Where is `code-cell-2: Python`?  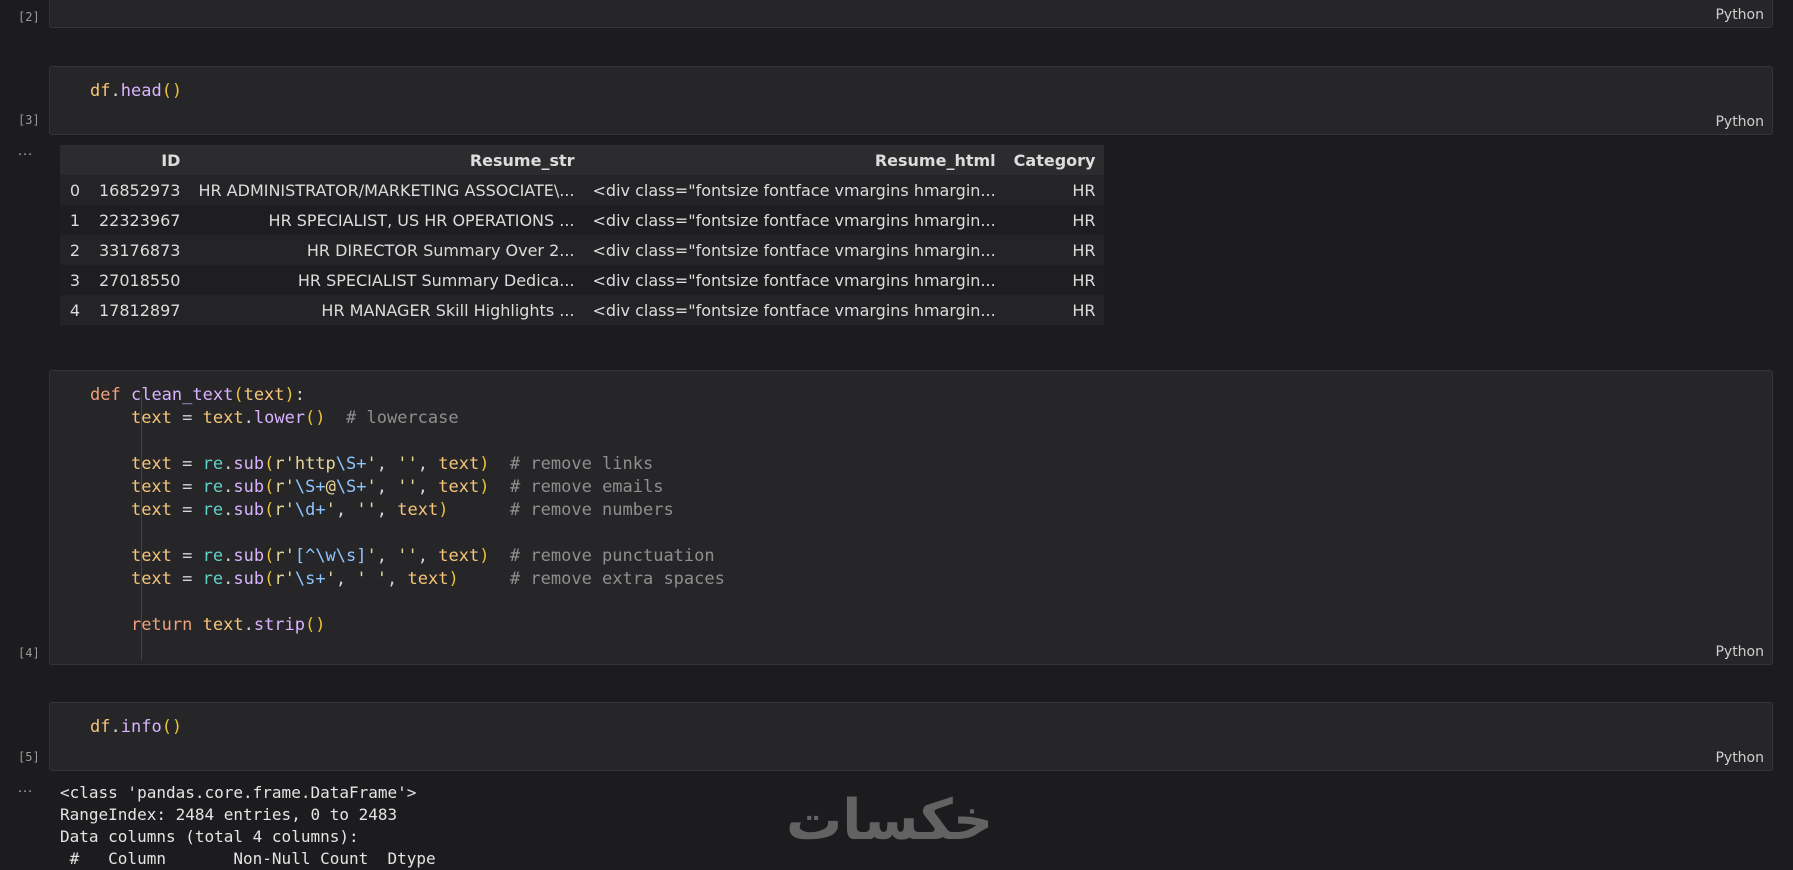
code-cell-2: Python is located at coordinates (911, 14).